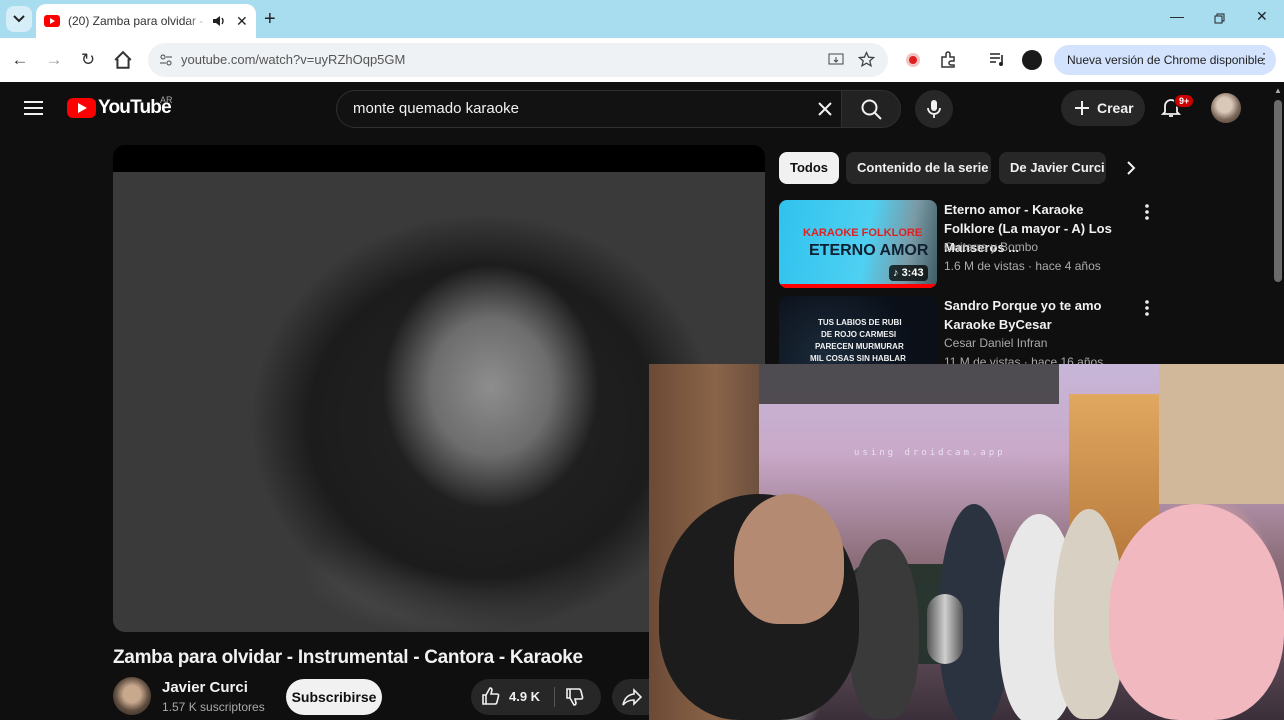 This screenshot has height=720, width=1284. I want to click on like-button: 4.9 K, so click(510, 696).